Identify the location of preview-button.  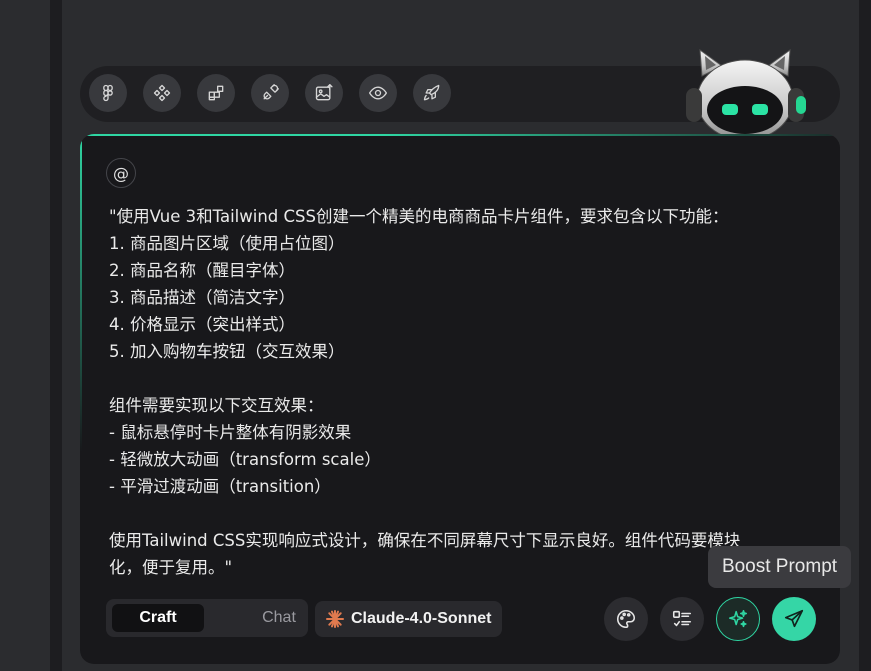
(378, 93).